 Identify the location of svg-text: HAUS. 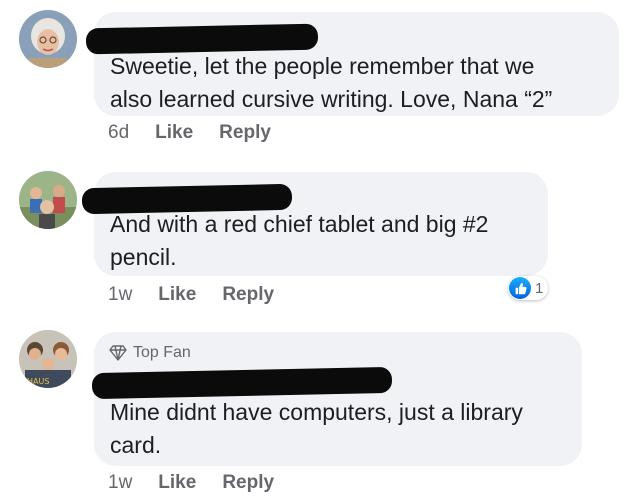
(38, 381).